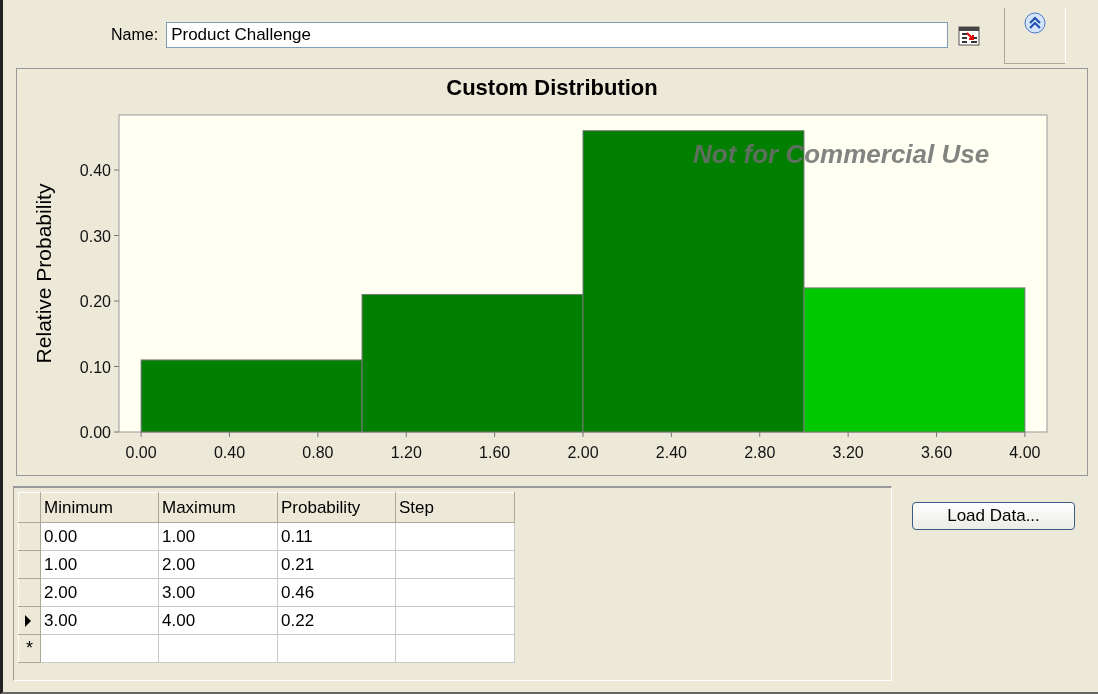 This screenshot has width=1098, height=694. Describe the element at coordinates (95, 301) in the screenshot. I see `y-tick-label: 0.20` at that location.